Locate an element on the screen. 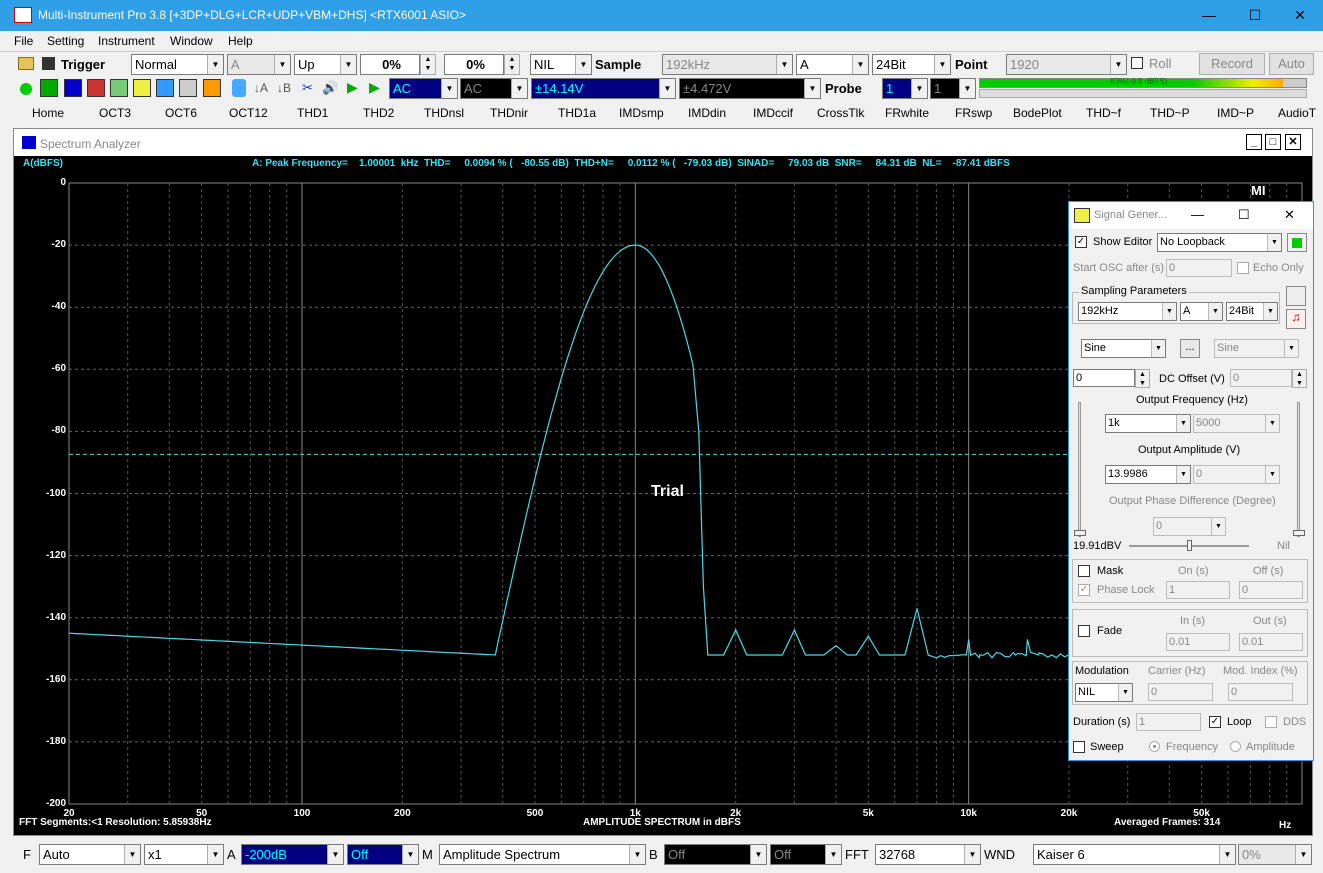 This screenshot has height=873, width=1323. dc-offset-spinner: ▲ ▼ is located at coordinates (1142, 378).